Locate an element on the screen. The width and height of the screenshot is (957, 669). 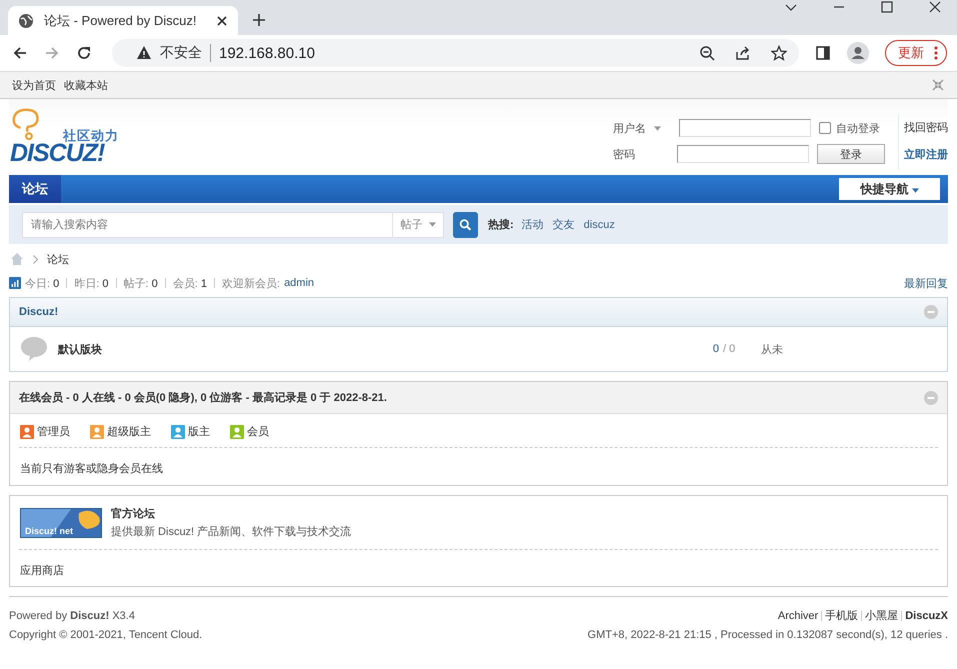
address-bar: 不安全 192.168.80.10 is located at coordinates (455, 53).